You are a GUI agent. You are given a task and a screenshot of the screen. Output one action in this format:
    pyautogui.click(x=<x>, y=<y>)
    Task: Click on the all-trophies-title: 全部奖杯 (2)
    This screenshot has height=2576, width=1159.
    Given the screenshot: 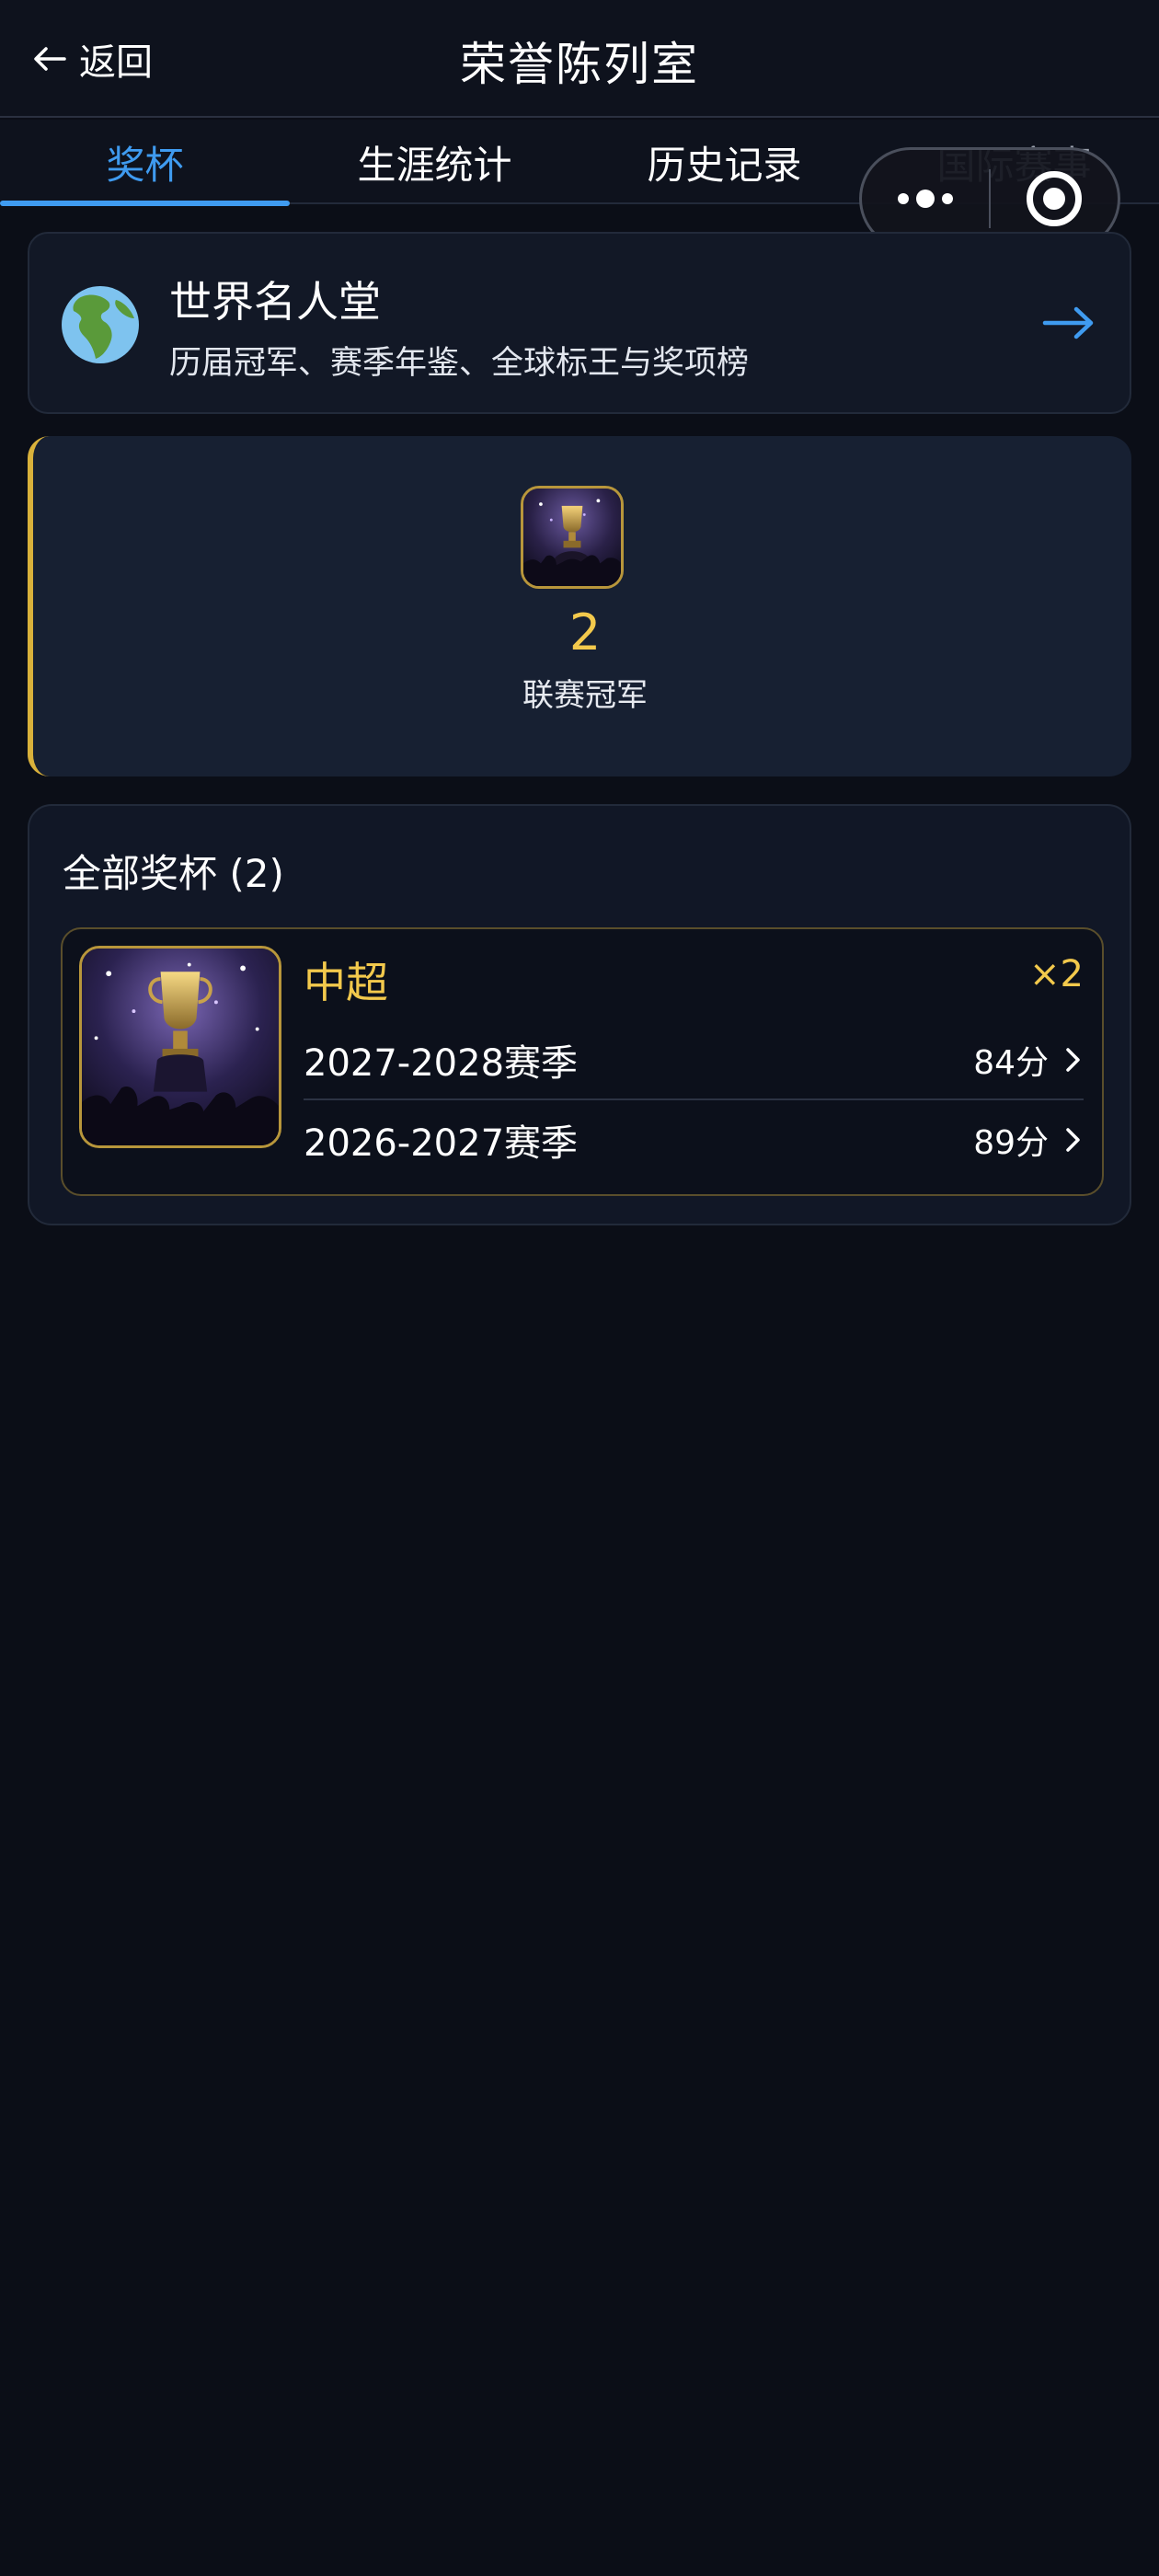 What is the action you would take?
    pyautogui.click(x=173, y=873)
    